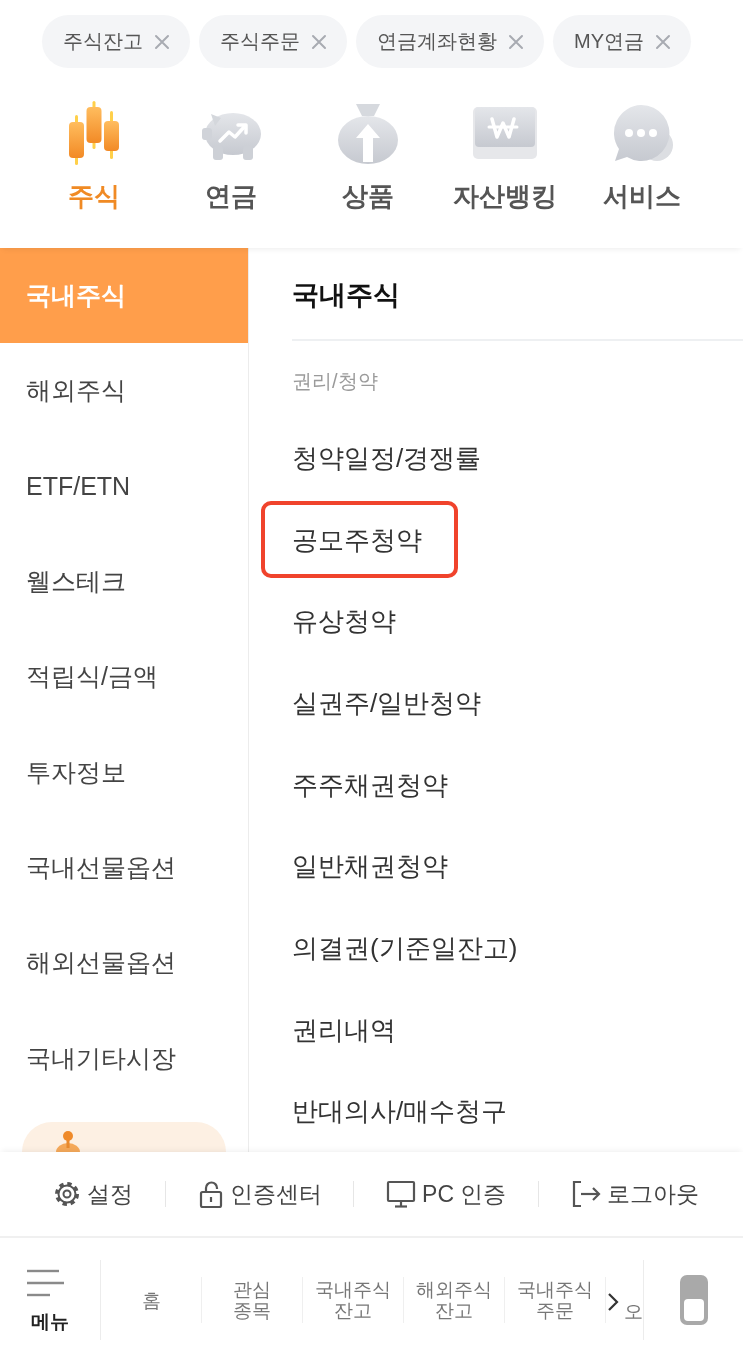 This screenshot has height=1362, width=743. I want to click on sidebar-item: 투자정보, so click(124, 772).